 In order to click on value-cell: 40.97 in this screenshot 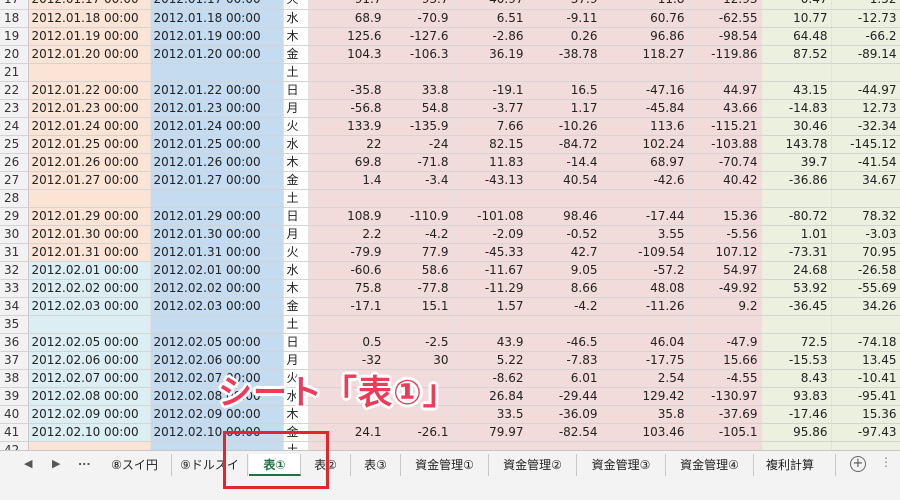, I will do `click(490, 5)`.